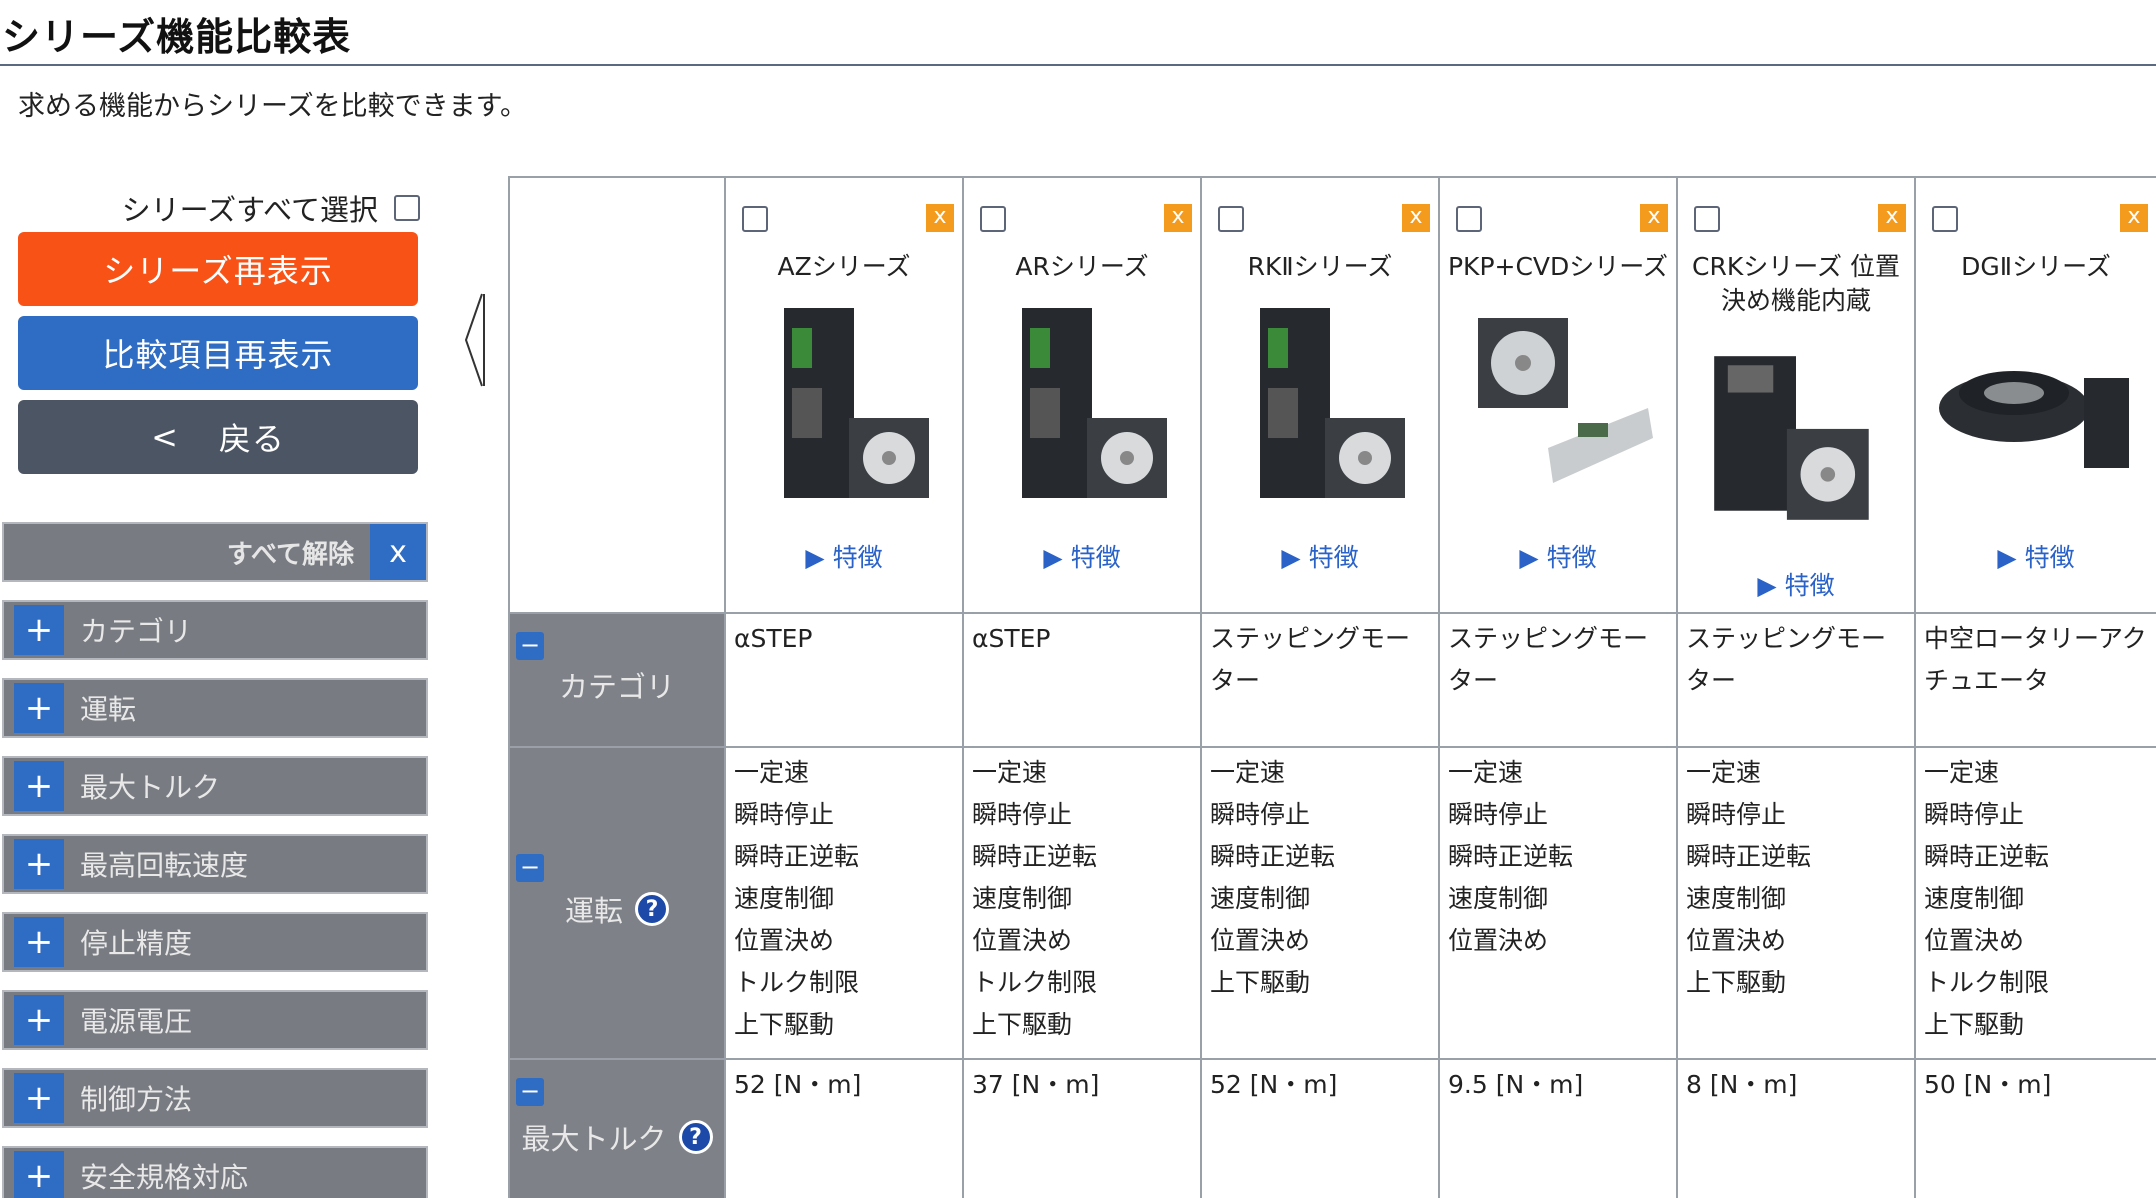  I want to click on filter-item: + 制御方法, so click(215, 1098).